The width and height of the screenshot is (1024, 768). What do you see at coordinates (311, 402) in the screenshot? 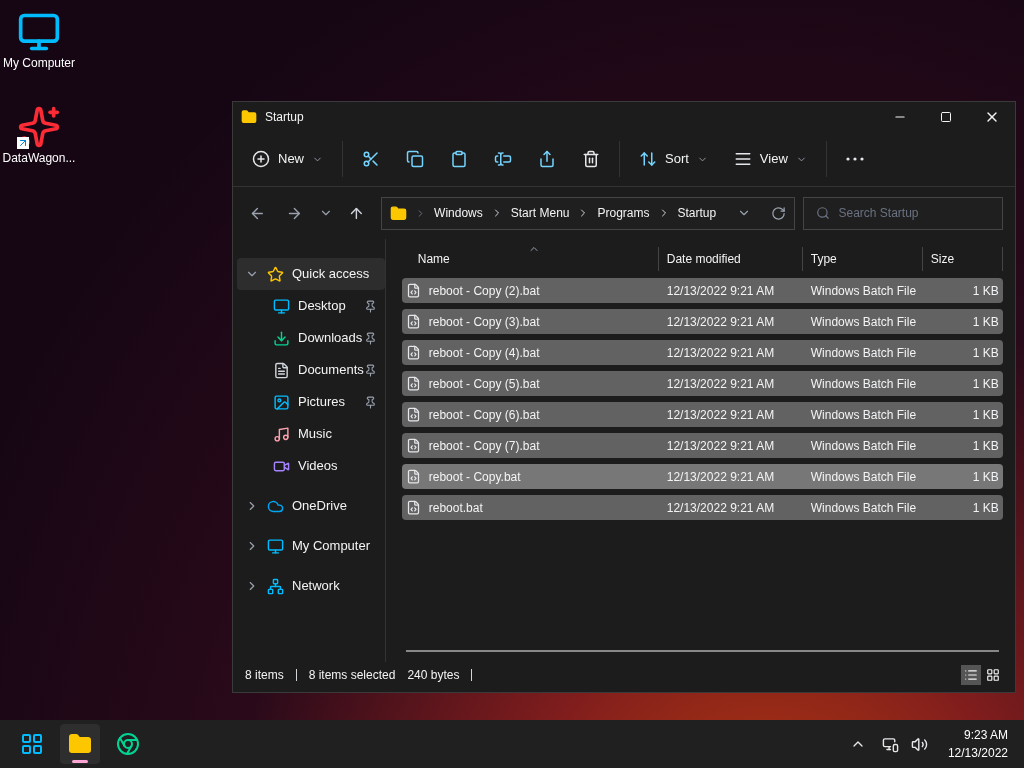
I see `sidebar-item: Pictures` at bounding box center [311, 402].